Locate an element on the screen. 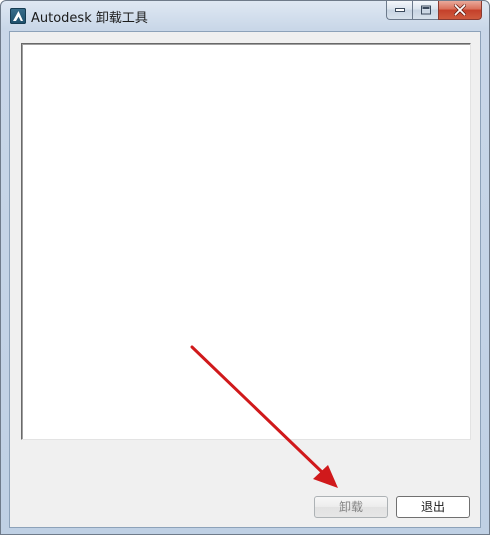 This screenshot has height=535, width=490. close-icon is located at coordinates (460, 10).